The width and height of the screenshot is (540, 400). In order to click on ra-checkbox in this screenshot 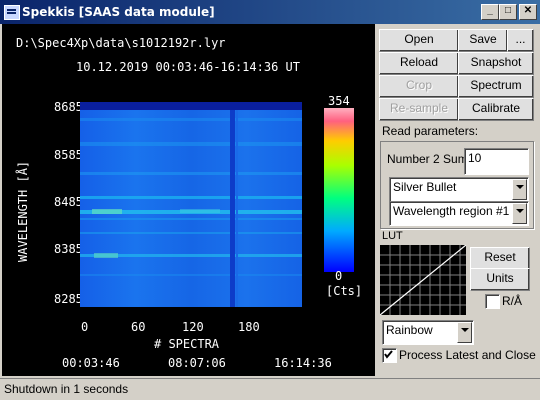, I will do `click(492, 301)`.